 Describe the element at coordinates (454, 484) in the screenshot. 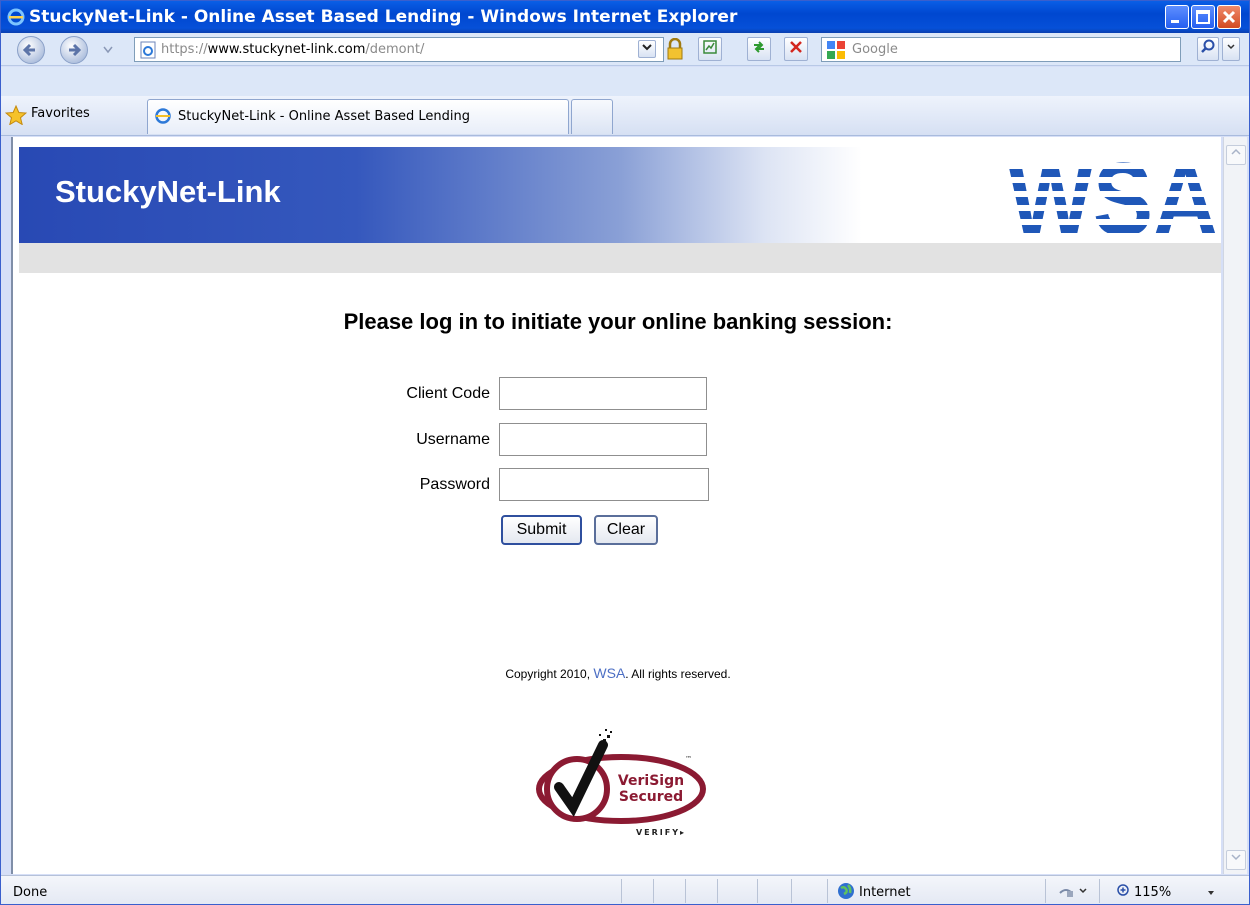

I see `password-label: Password` at that location.